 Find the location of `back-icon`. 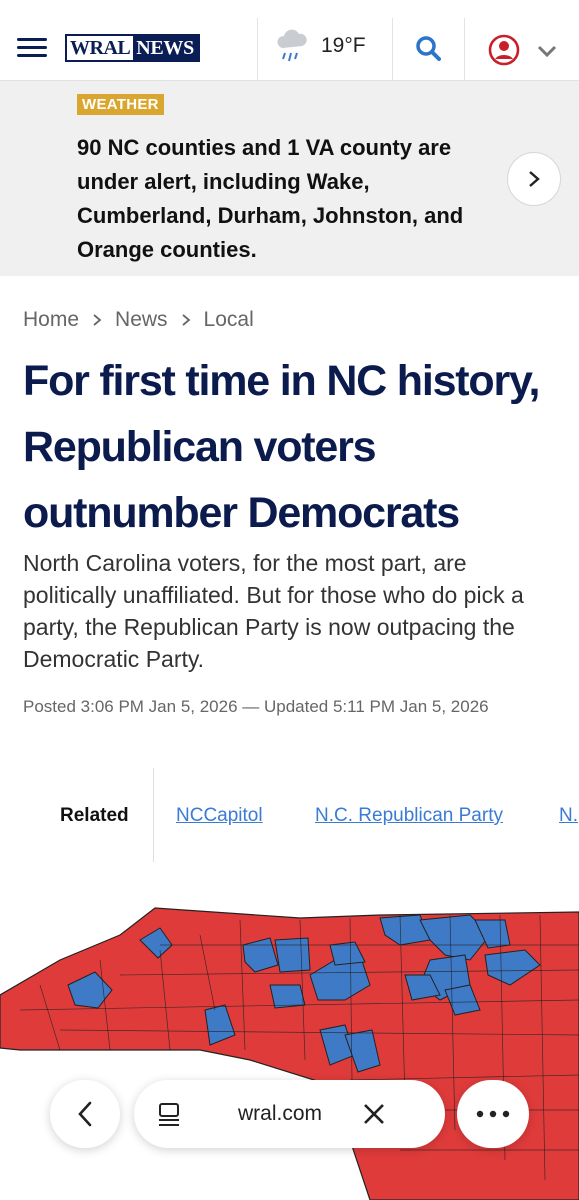

back-icon is located at coordinates (85, 1114).